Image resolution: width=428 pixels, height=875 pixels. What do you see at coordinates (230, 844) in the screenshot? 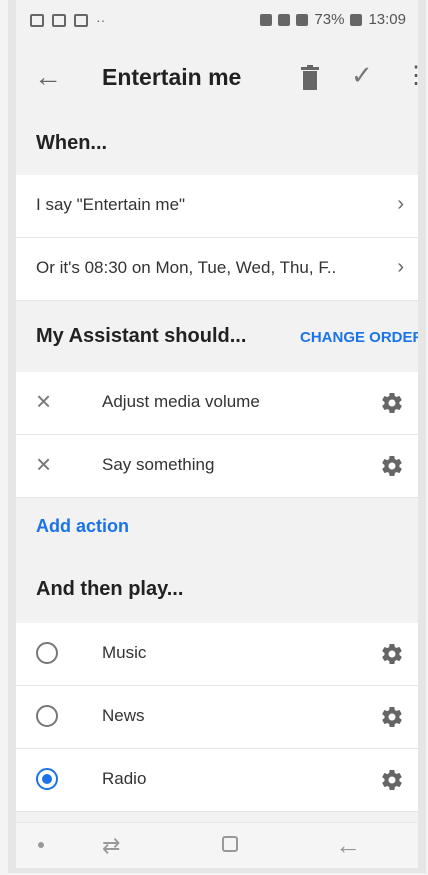
I see `home-icon` at bounding box center [230, 844].